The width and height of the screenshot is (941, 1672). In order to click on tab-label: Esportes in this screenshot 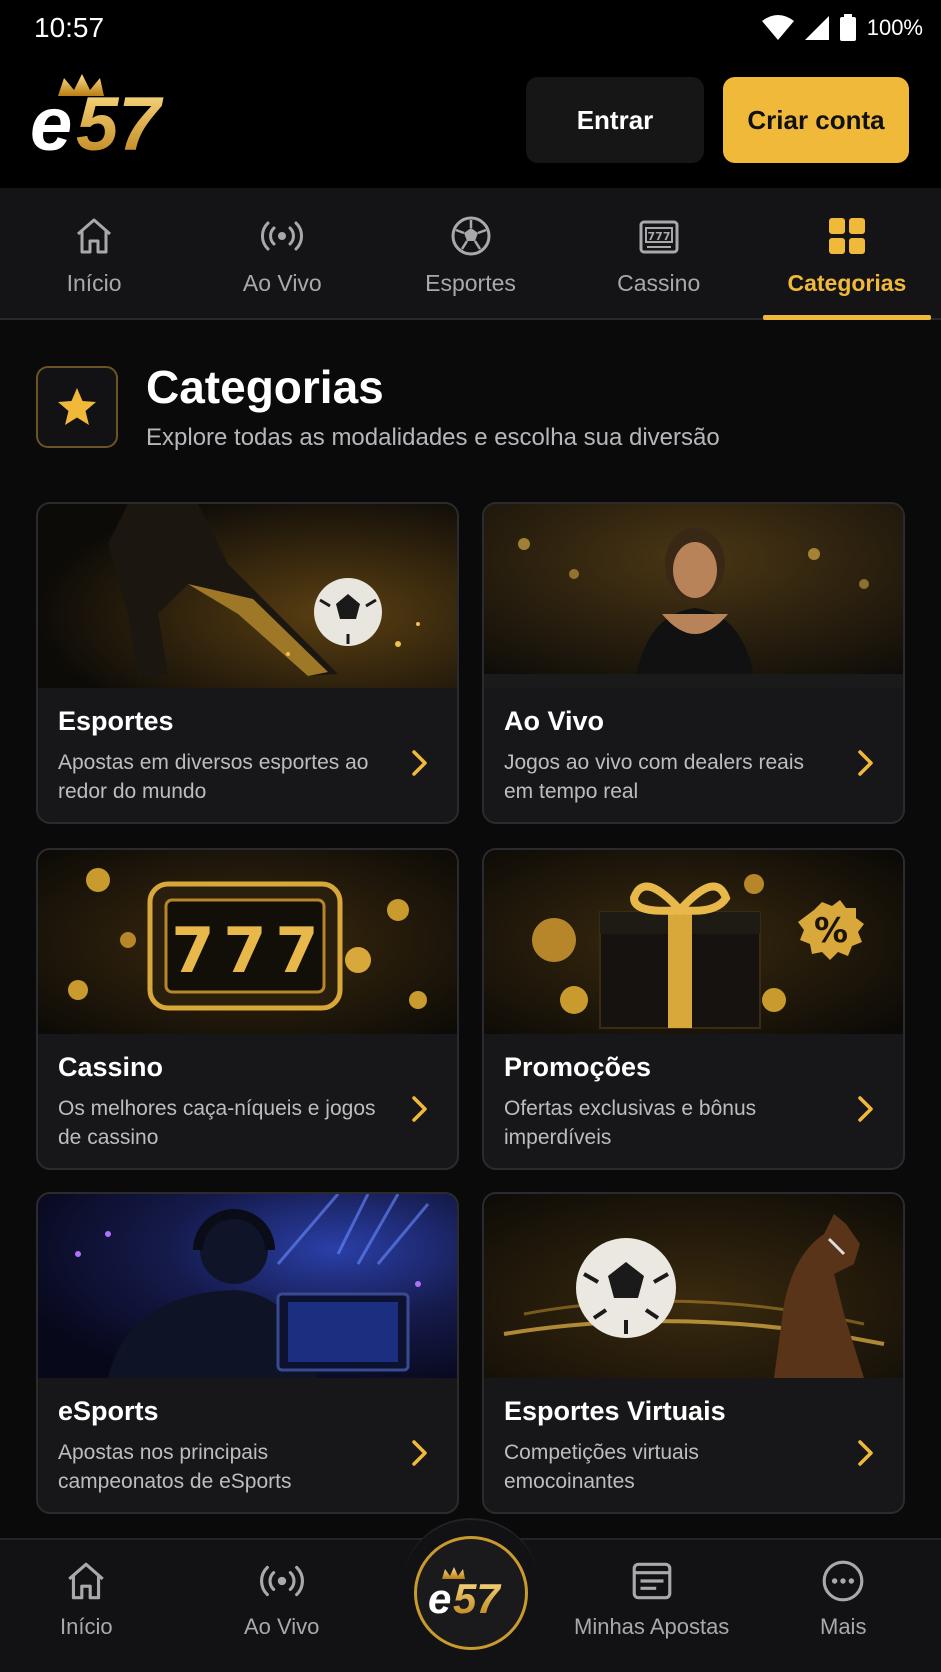, I will do `click(470, 283)`.